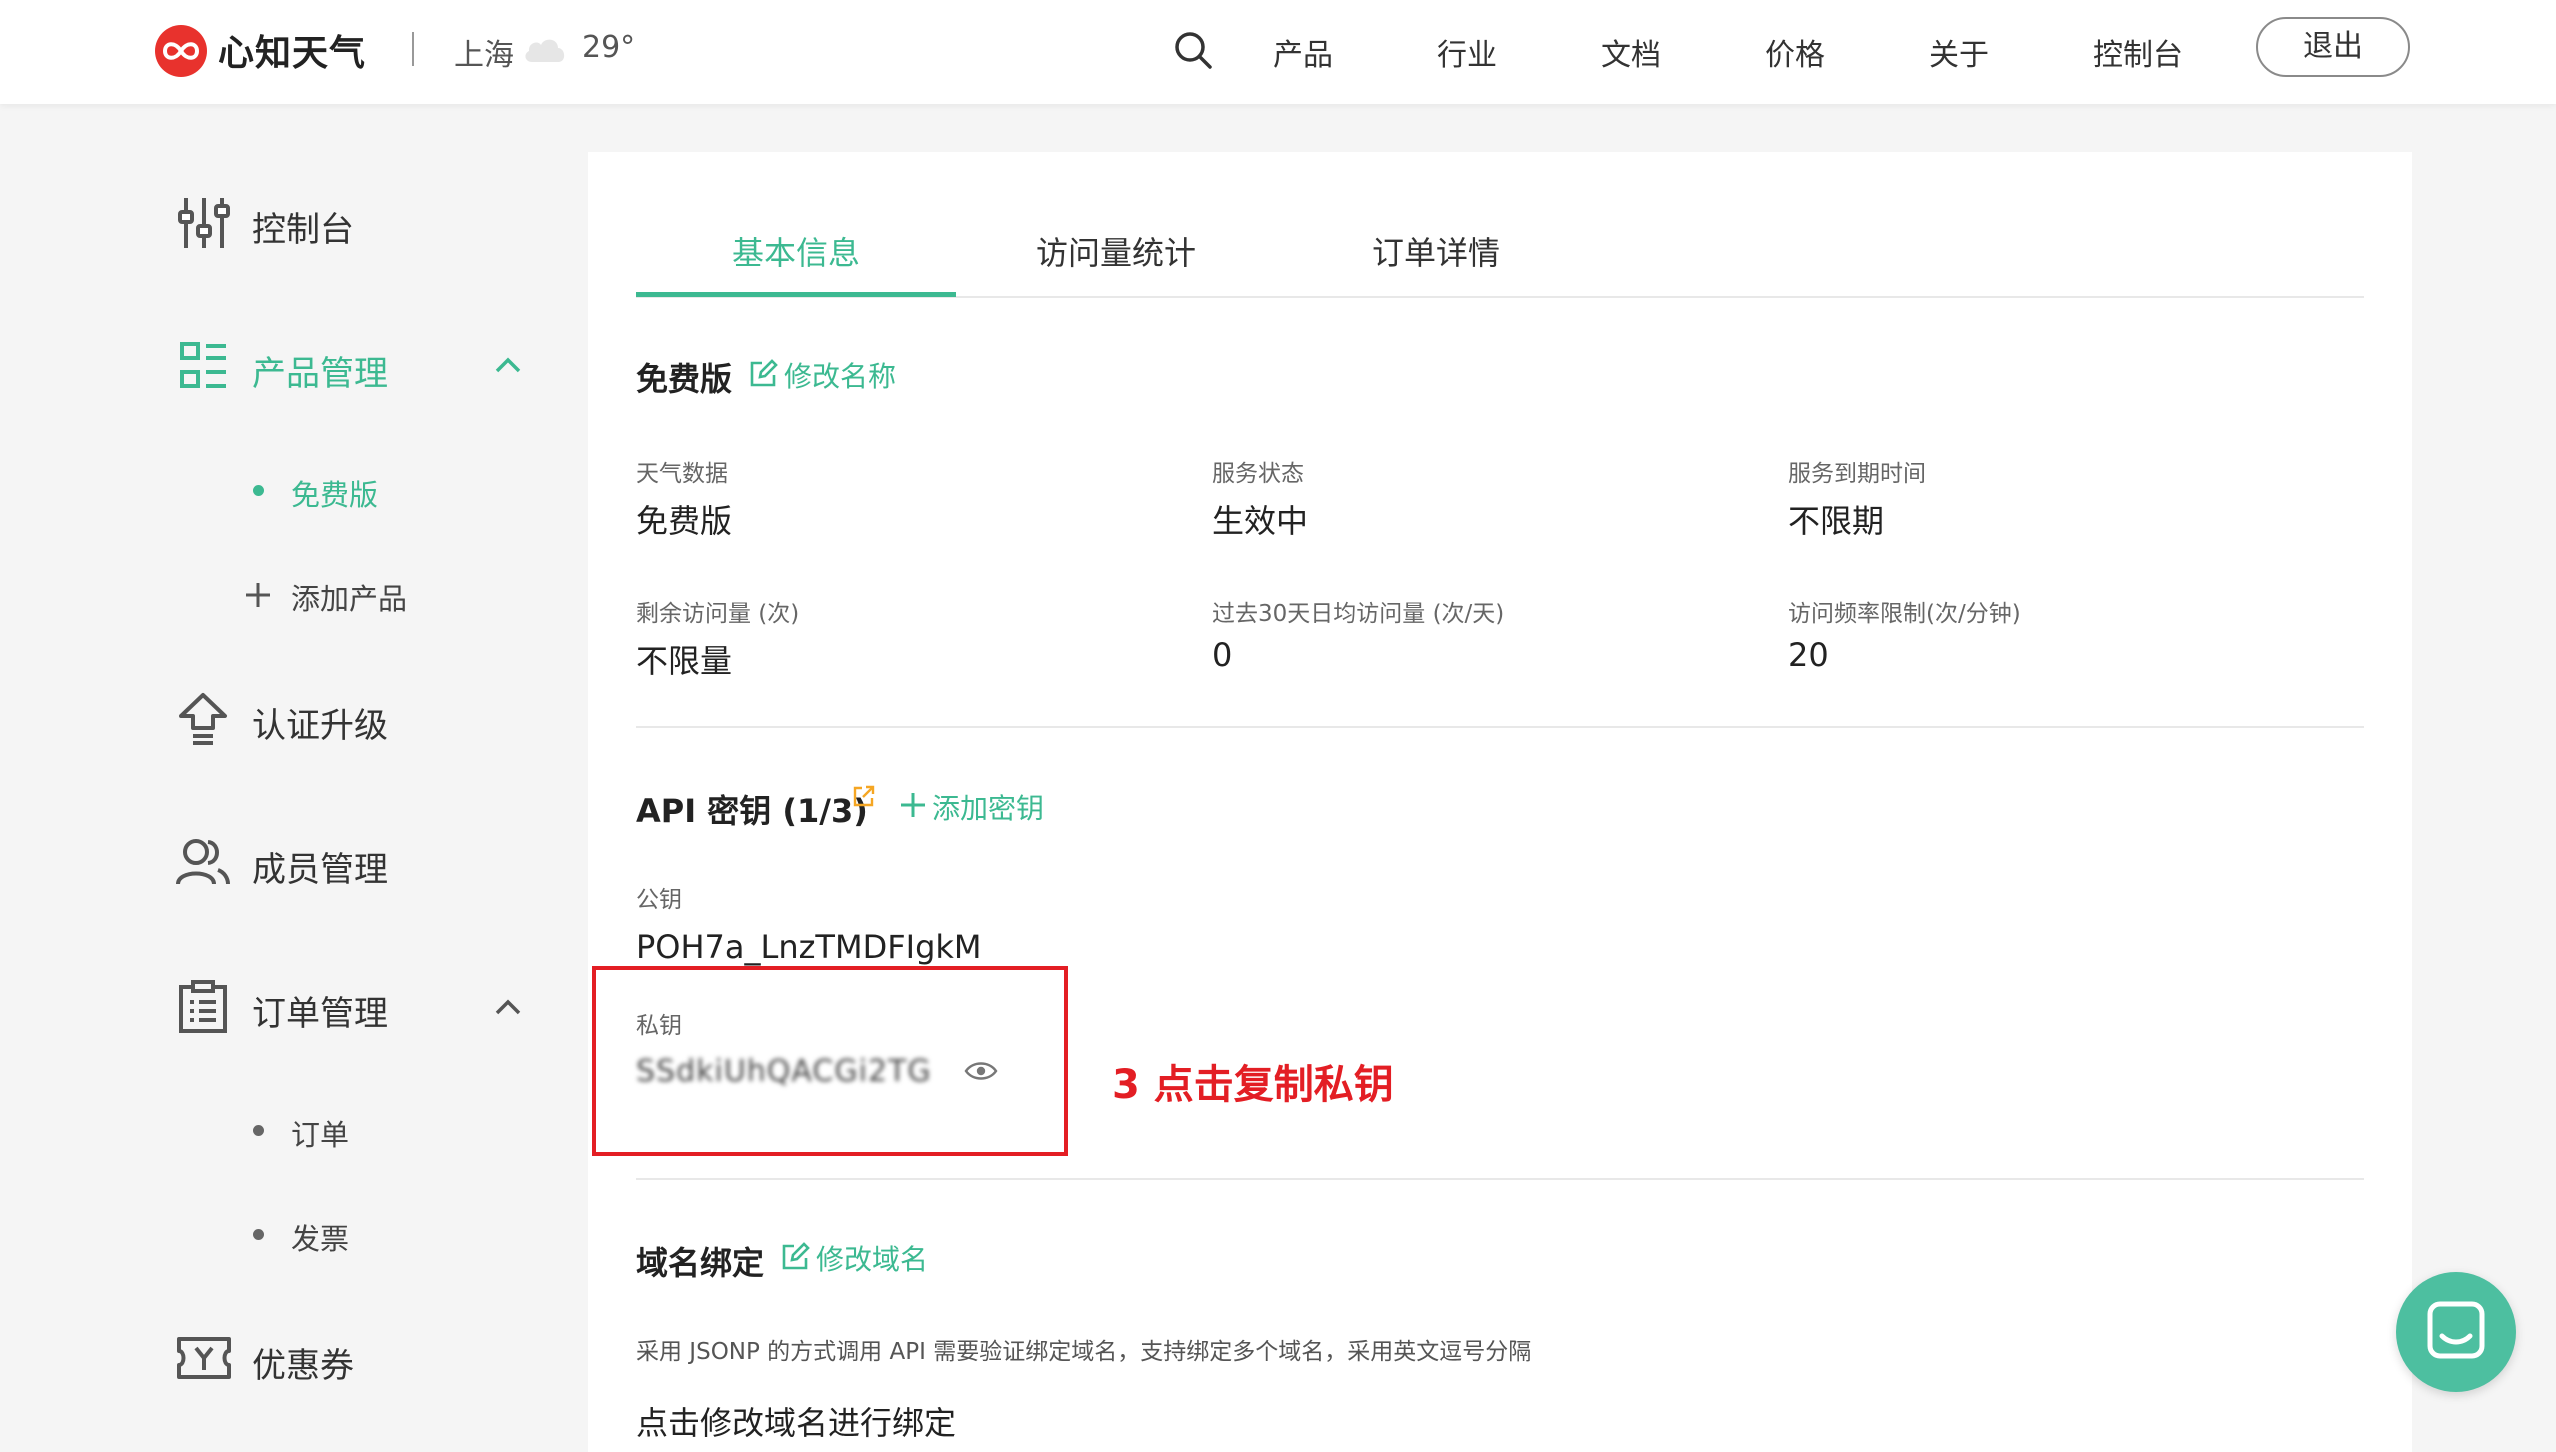 The height and width of the screenshot is (1452, 2556). I want to click on city-name: 上海, so click(484, 55).